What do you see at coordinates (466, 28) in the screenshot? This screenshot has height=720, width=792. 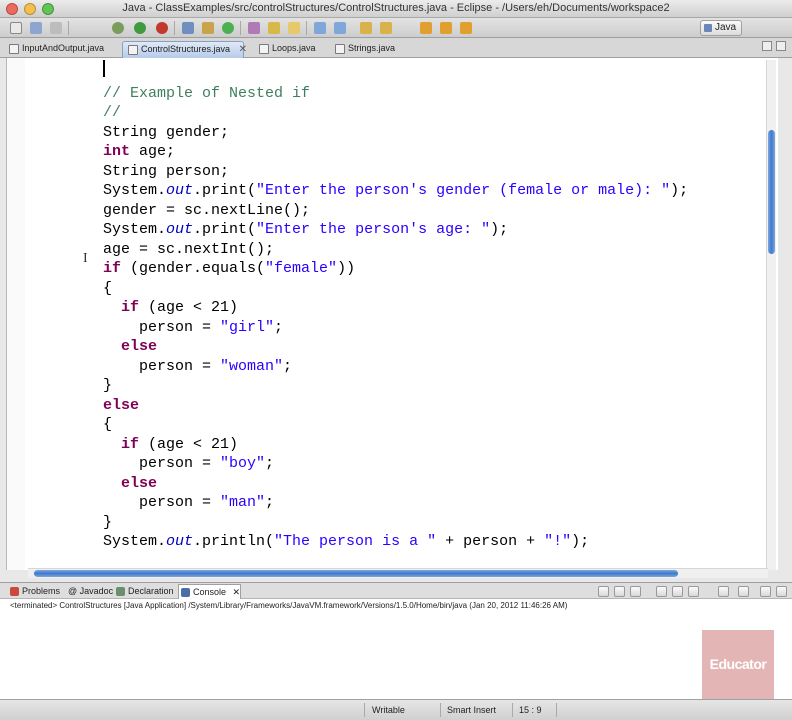 I see `history-forward-icon` at bounding box center [466, 28].